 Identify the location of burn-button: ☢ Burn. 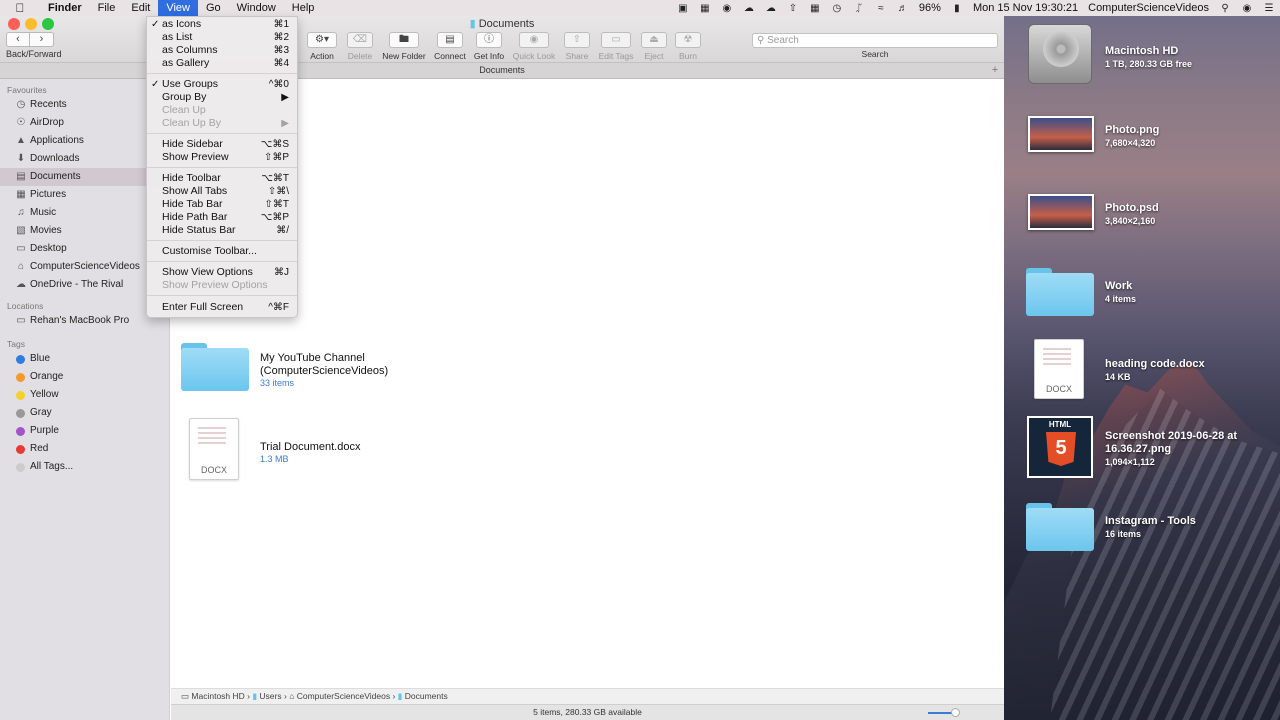
(688, 46).